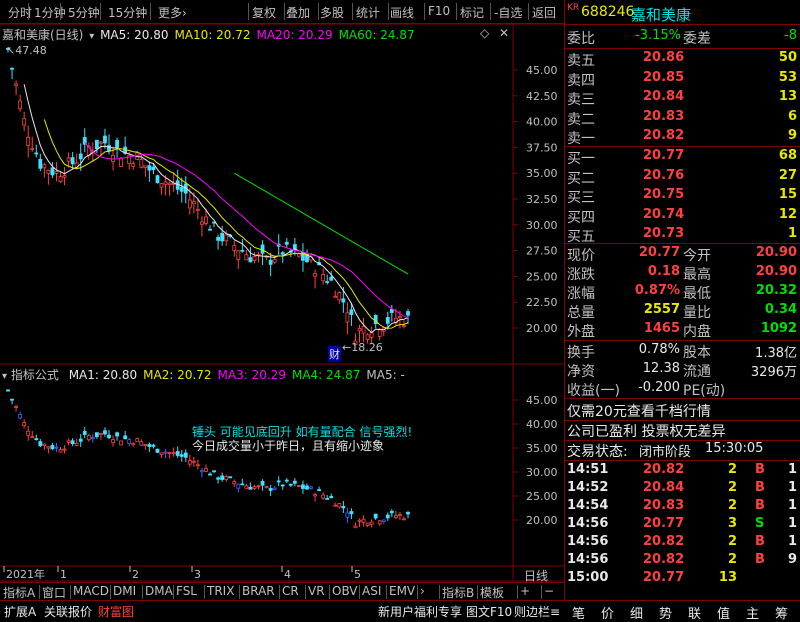 The image size is (800, 622). What do you see at coordinates (776, 271) in the screenshot?
I see `stat-value: 20.90` at bounding box center [776, 271].